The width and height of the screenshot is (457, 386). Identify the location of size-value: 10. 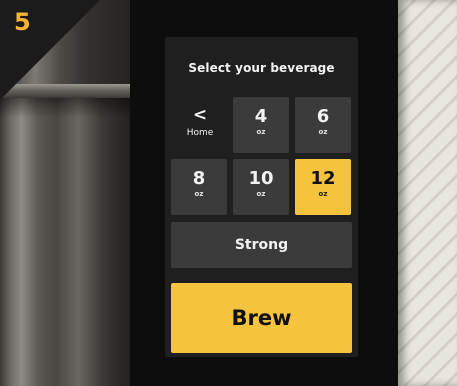
(261, 178).